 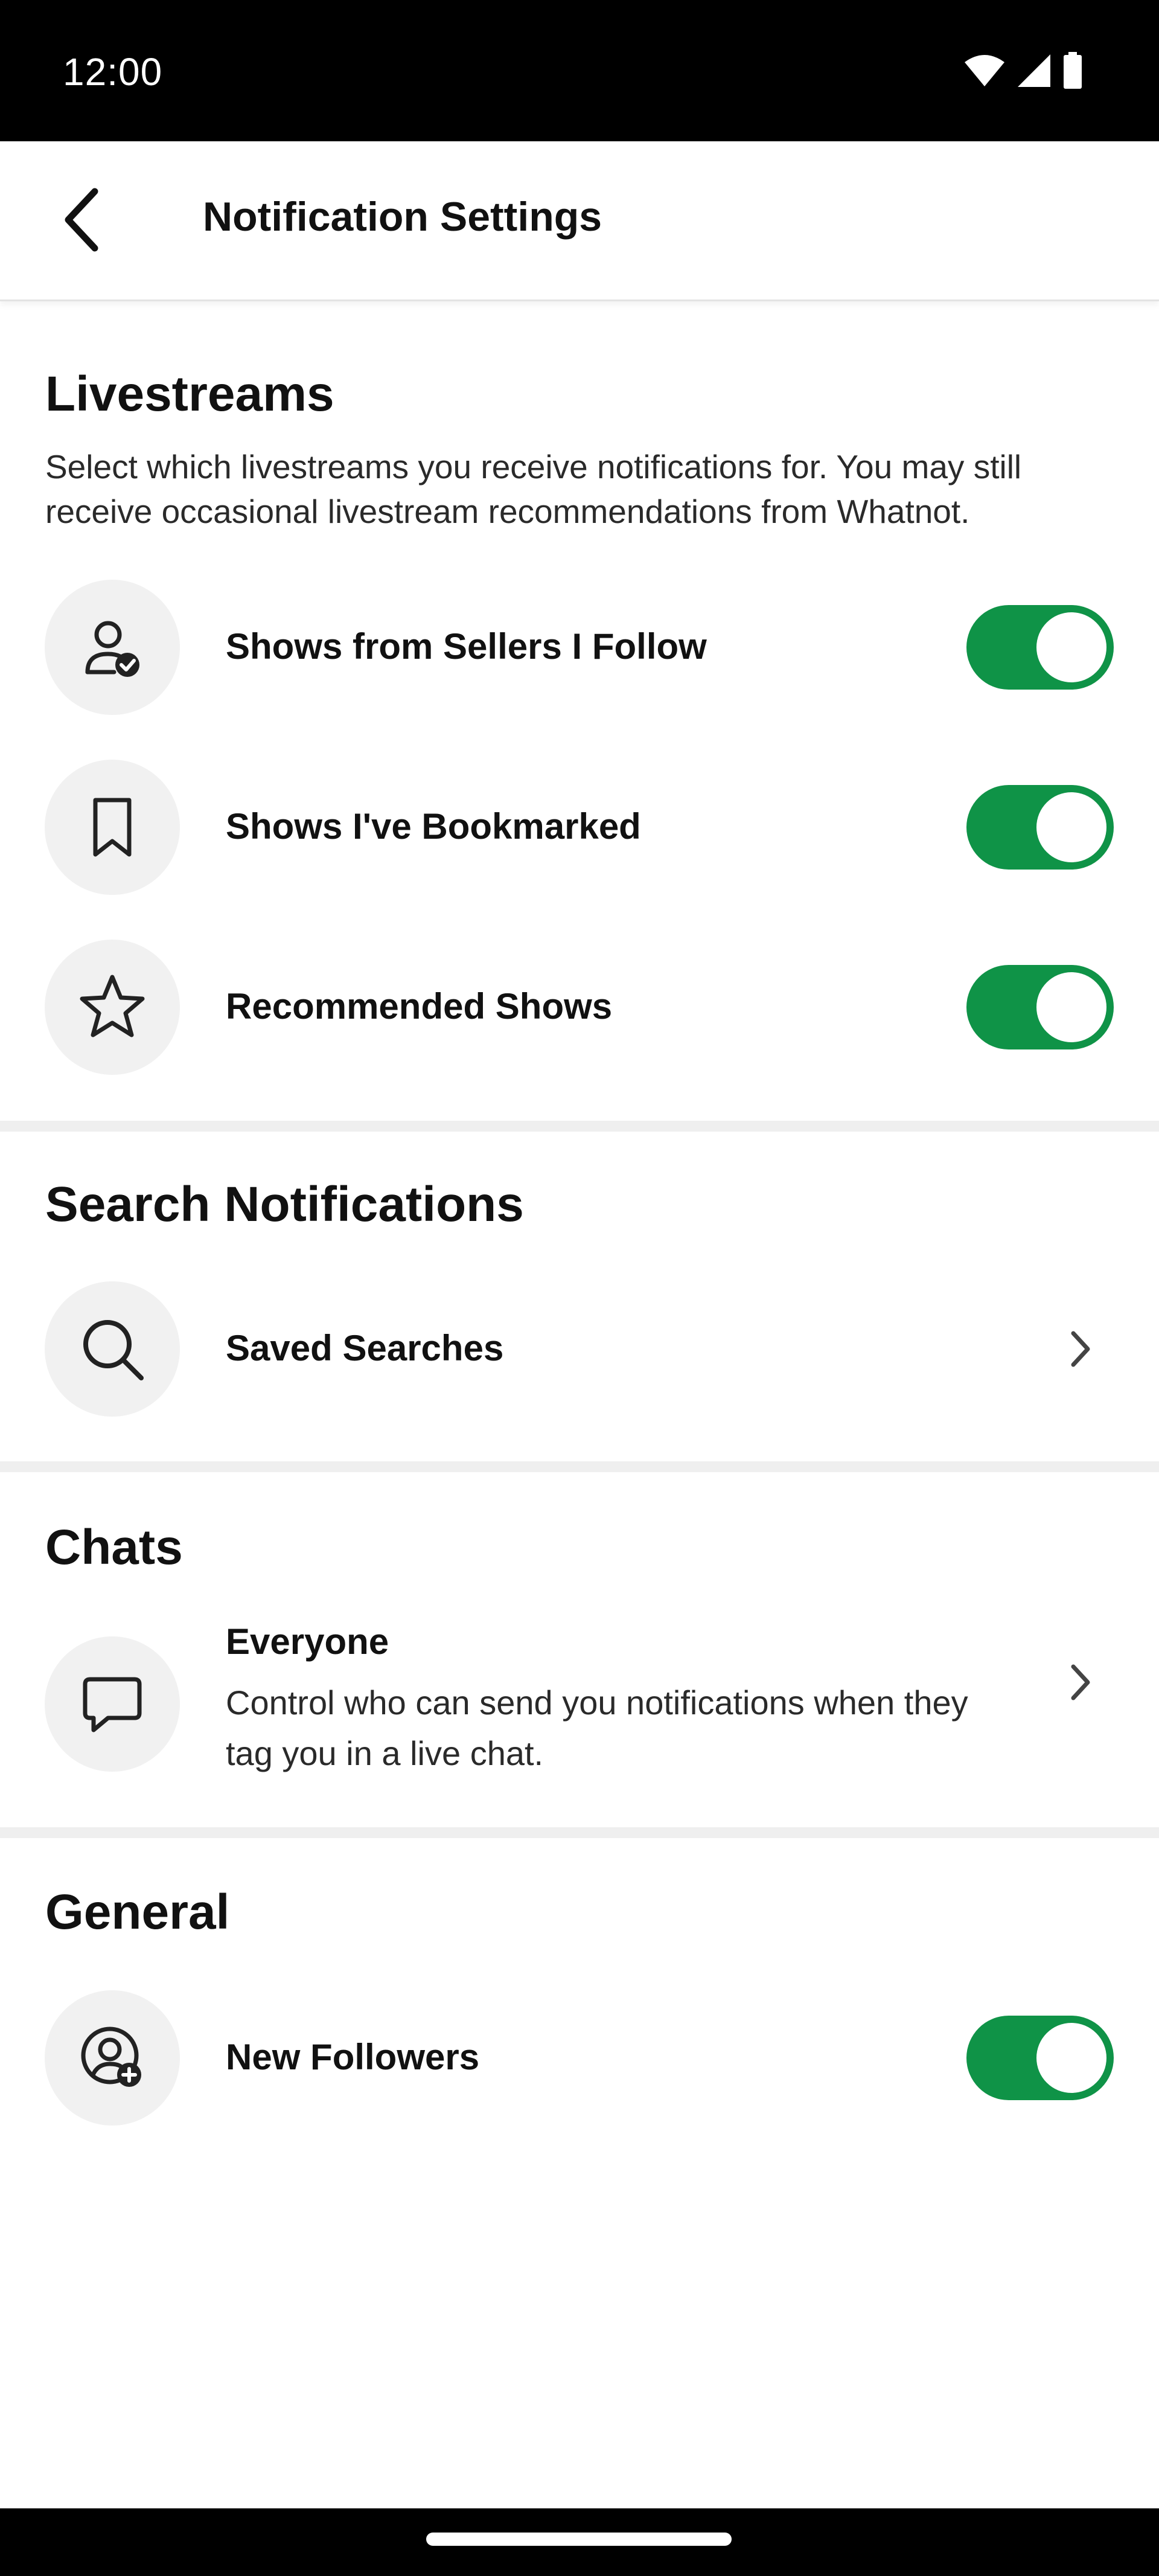 What do you see at coordinates (112, 1007) in the screenshot?
I see `star-icon` at bounding box center [112, 1007].